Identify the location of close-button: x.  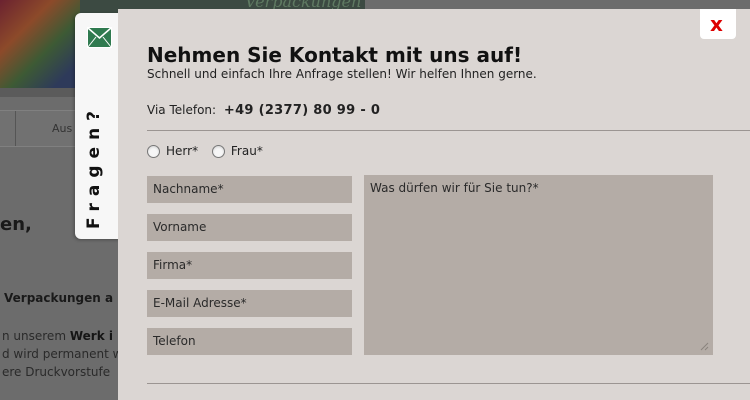
(718, 24).